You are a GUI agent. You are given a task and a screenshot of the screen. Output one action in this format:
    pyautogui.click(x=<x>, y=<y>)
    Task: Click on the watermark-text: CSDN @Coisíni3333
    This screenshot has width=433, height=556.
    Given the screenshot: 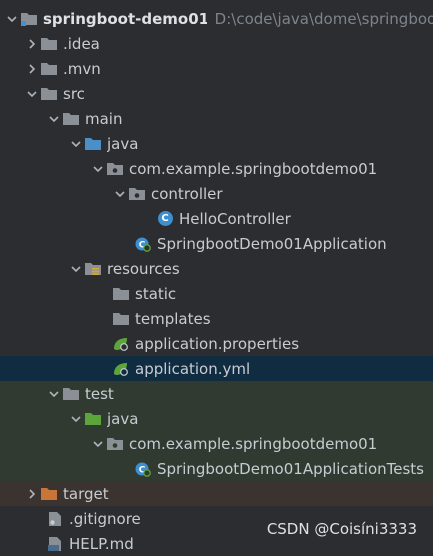 What is the action you would take?
    pyautogui.click(x=341, y=529)
    